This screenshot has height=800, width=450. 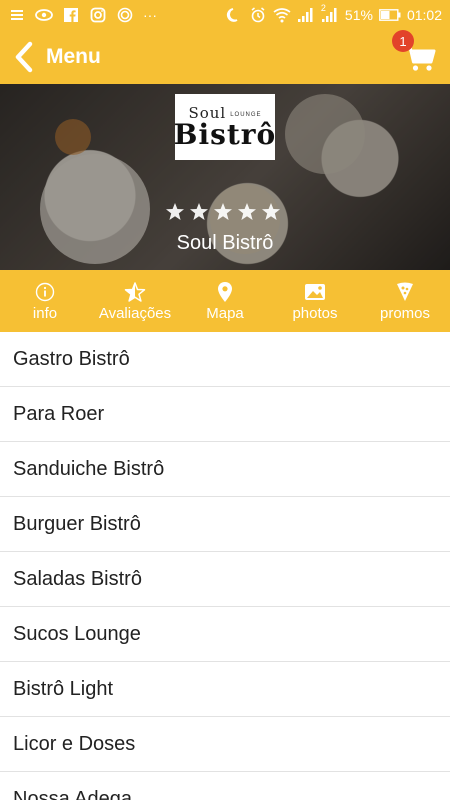 What do you see at coordinates (45, 313) in the screenshot?
I see `tab-label: info` at bounding box center [45, 313].